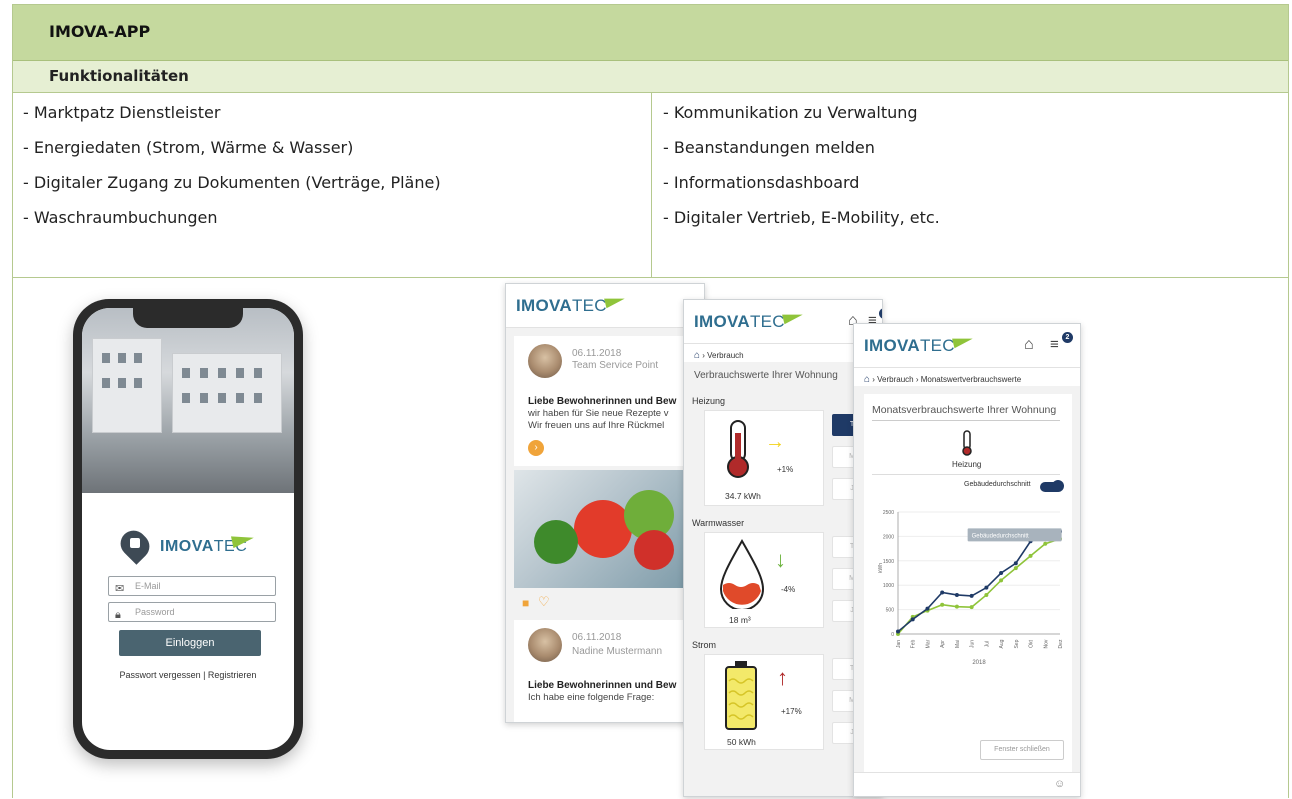  Describe the element at coordinates (1052, 486) in the screenshot. I see `average-toggle` at that location.